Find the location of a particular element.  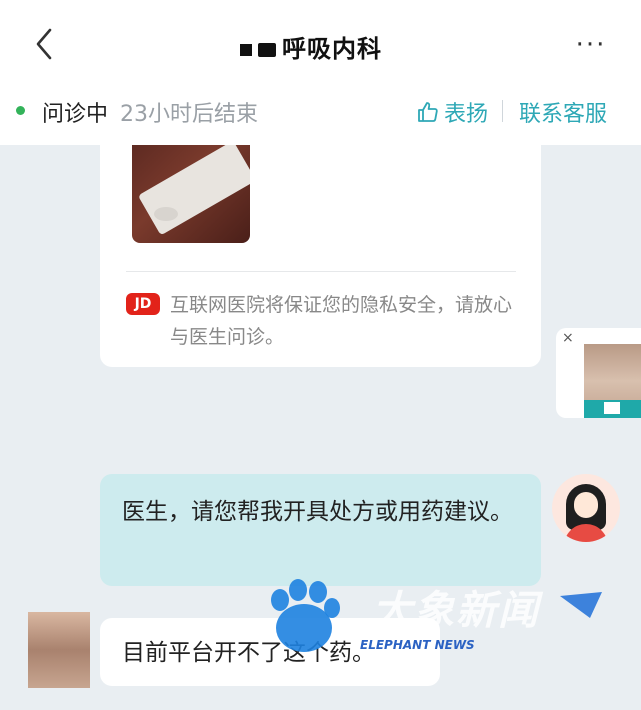

back-button is located at coordinates (45, 44).